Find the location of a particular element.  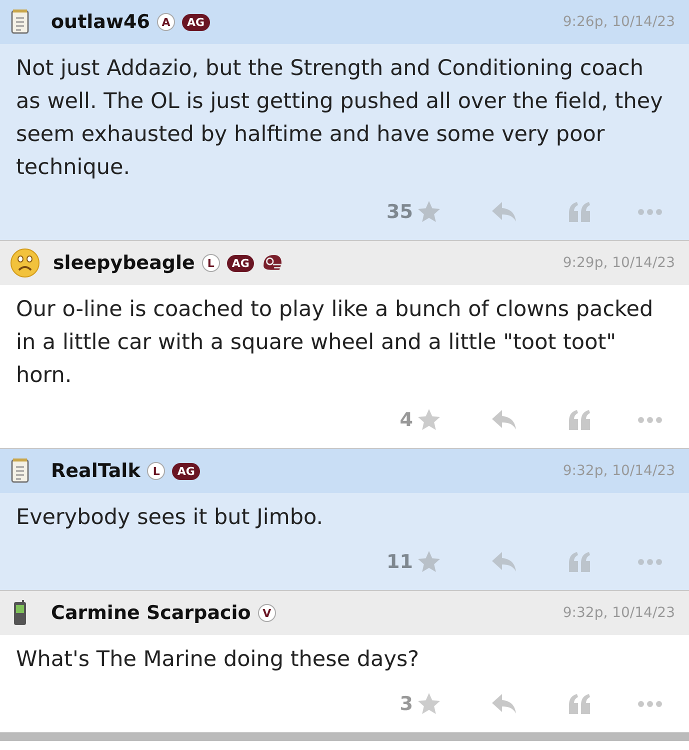

helmet-icon is located at coordinates (272, 263).